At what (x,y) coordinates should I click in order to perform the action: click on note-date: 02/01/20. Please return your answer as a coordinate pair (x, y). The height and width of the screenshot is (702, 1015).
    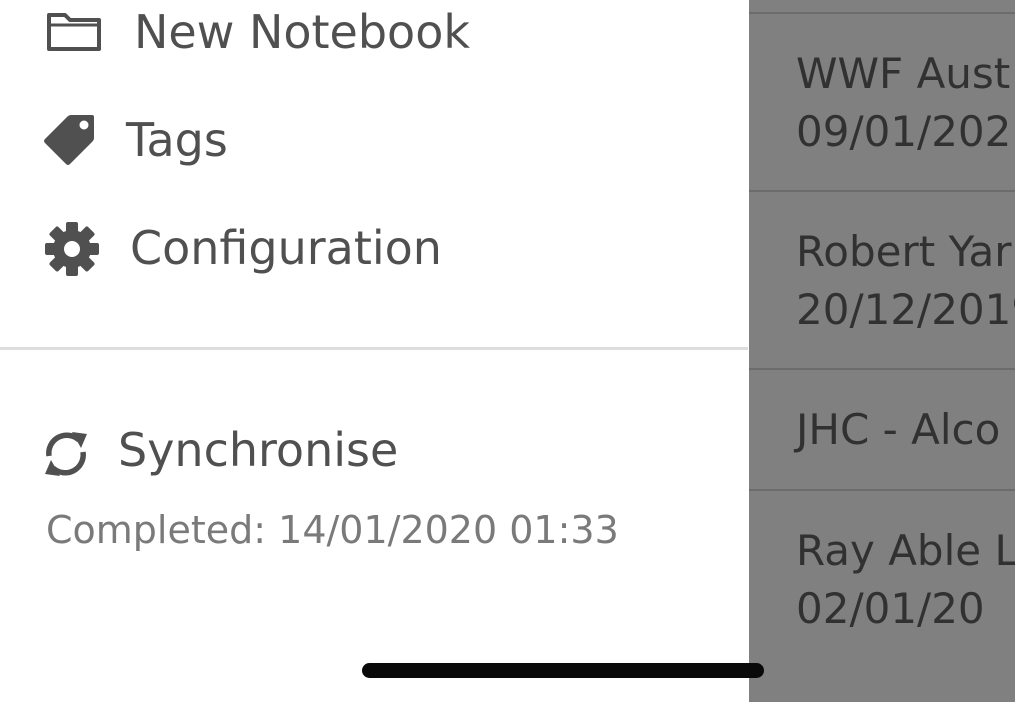
    Looking at the image, I should click on (890, 608).